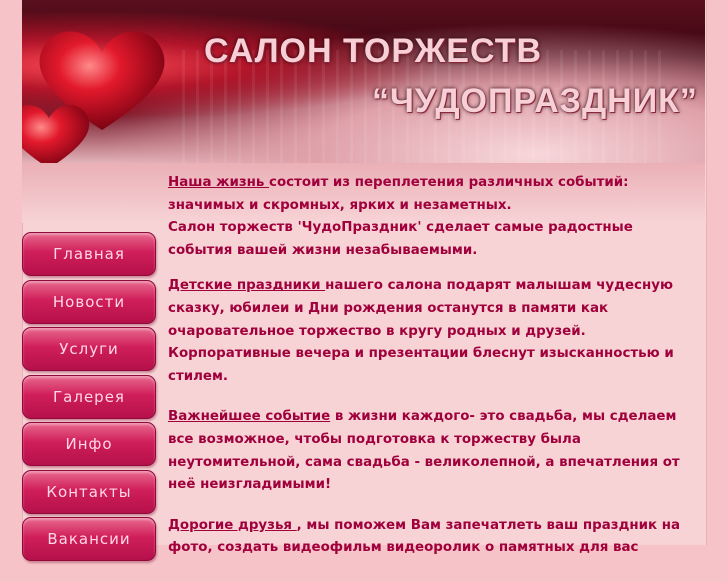 The width and height of the screenshot is (727, 582). I want to click on nav-button-contacts: Контакты, so click(89, 491).